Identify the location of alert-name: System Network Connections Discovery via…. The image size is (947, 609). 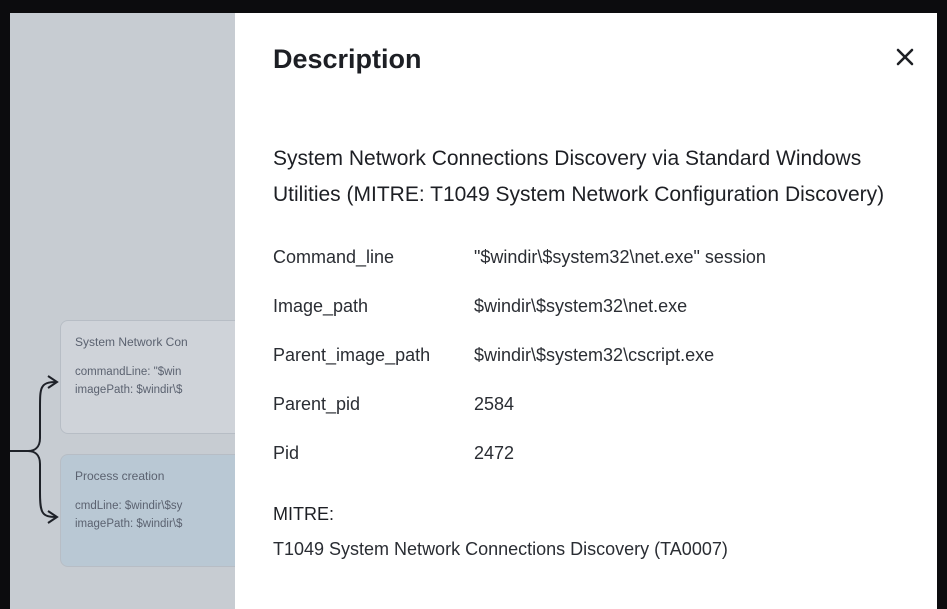
(579, 176).